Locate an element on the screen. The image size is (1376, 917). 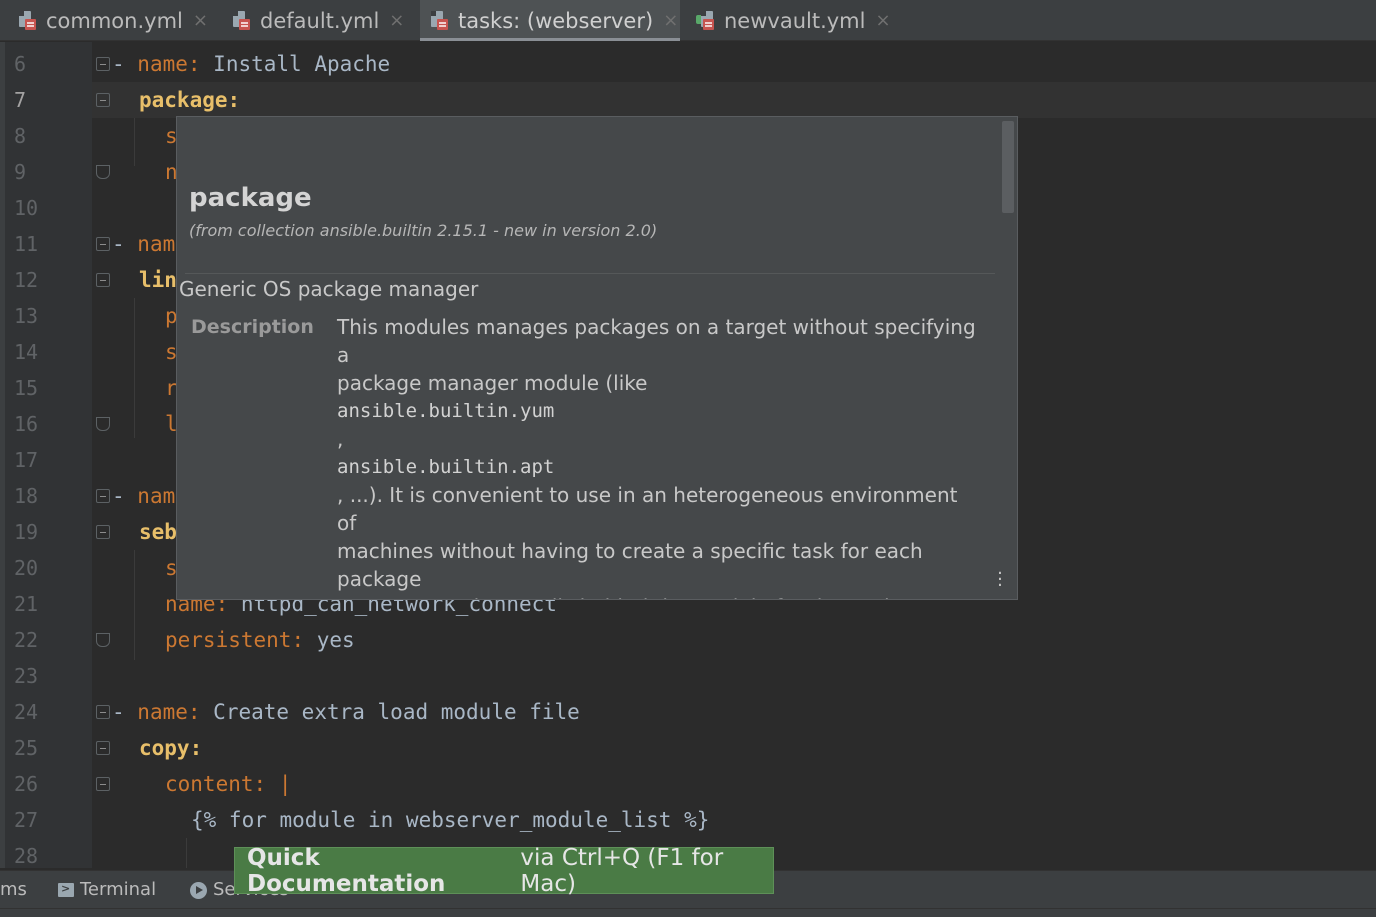
code-line: lin is located at coordinates (158, 280).